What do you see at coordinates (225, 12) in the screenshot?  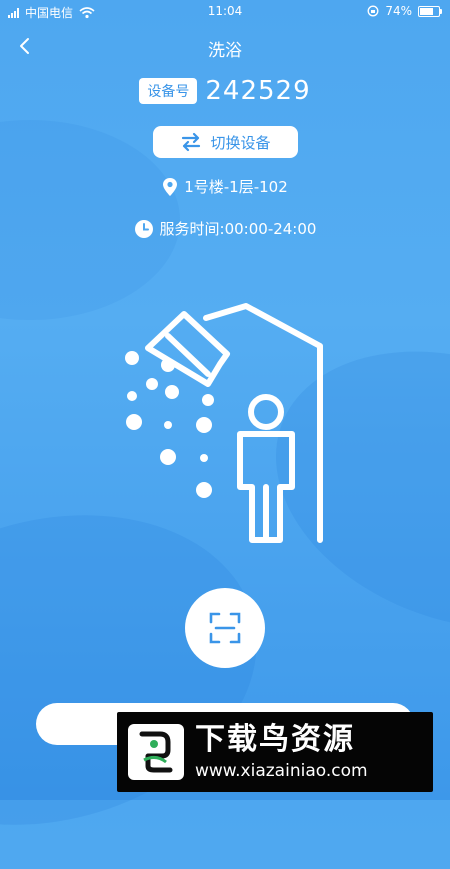 I see `status-bar: 中国电信 11:04 74%` at bounding box center [225, 12].